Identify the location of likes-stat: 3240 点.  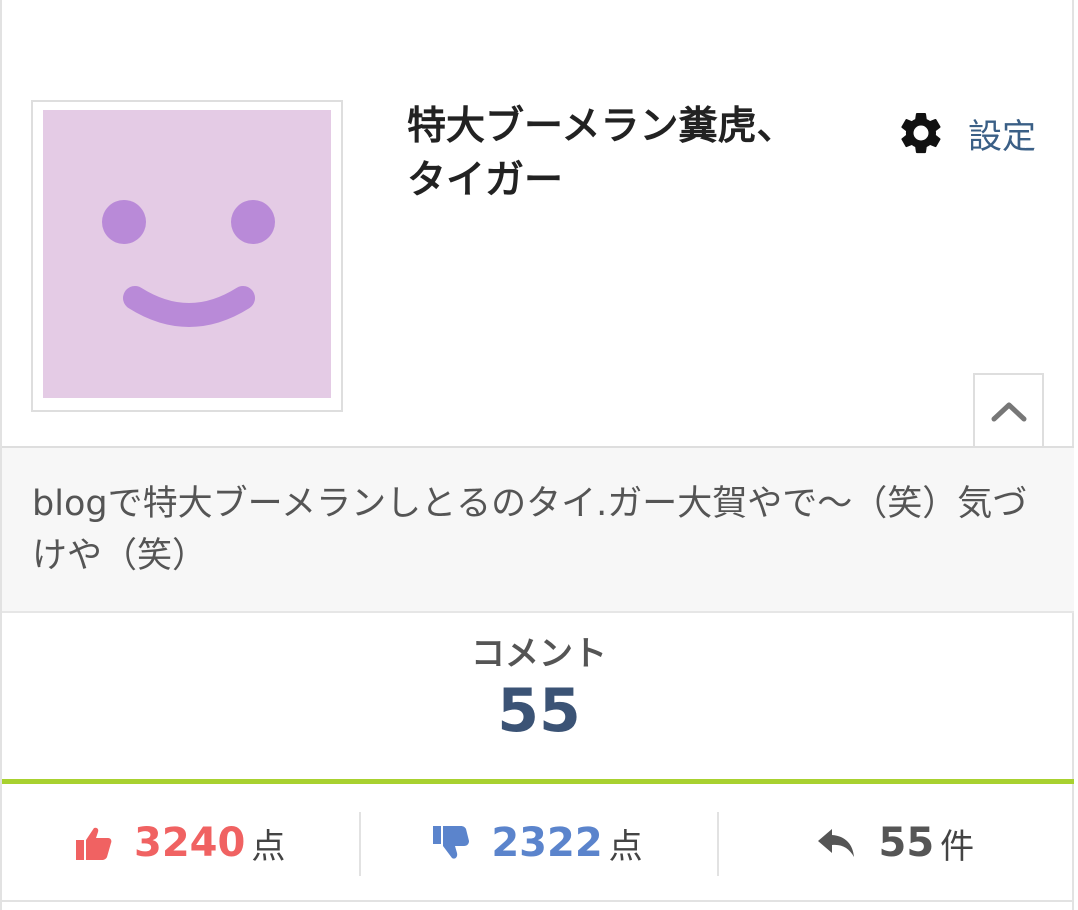
(180, 843).